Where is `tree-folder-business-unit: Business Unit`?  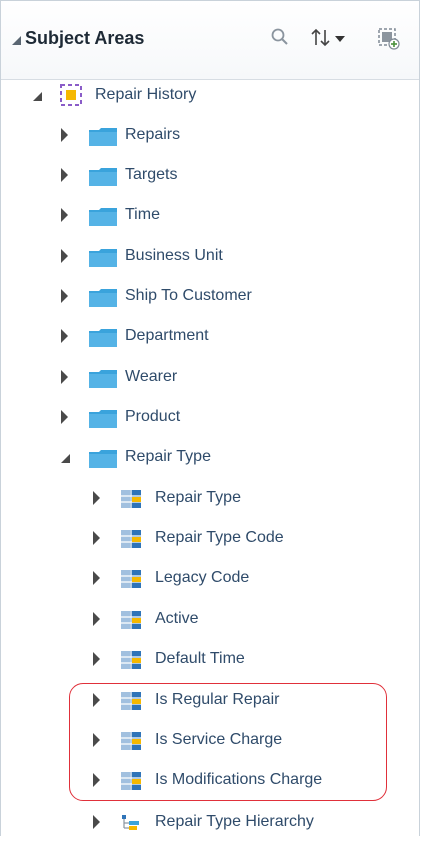 tree-folder-business-unit: Business Unit is located at coordinates (211, 256).